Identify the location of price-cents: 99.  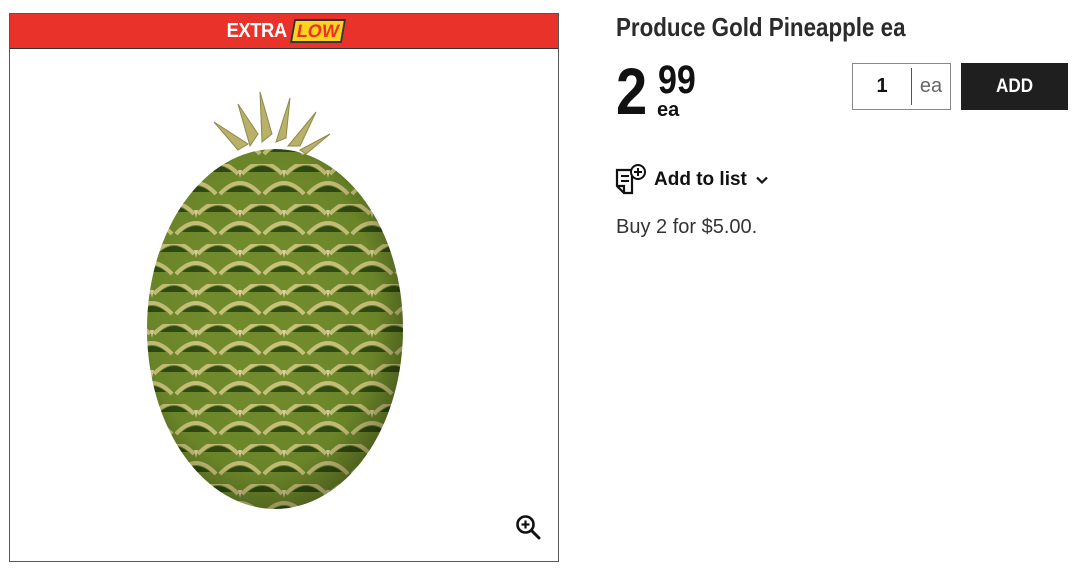
(677, 80).